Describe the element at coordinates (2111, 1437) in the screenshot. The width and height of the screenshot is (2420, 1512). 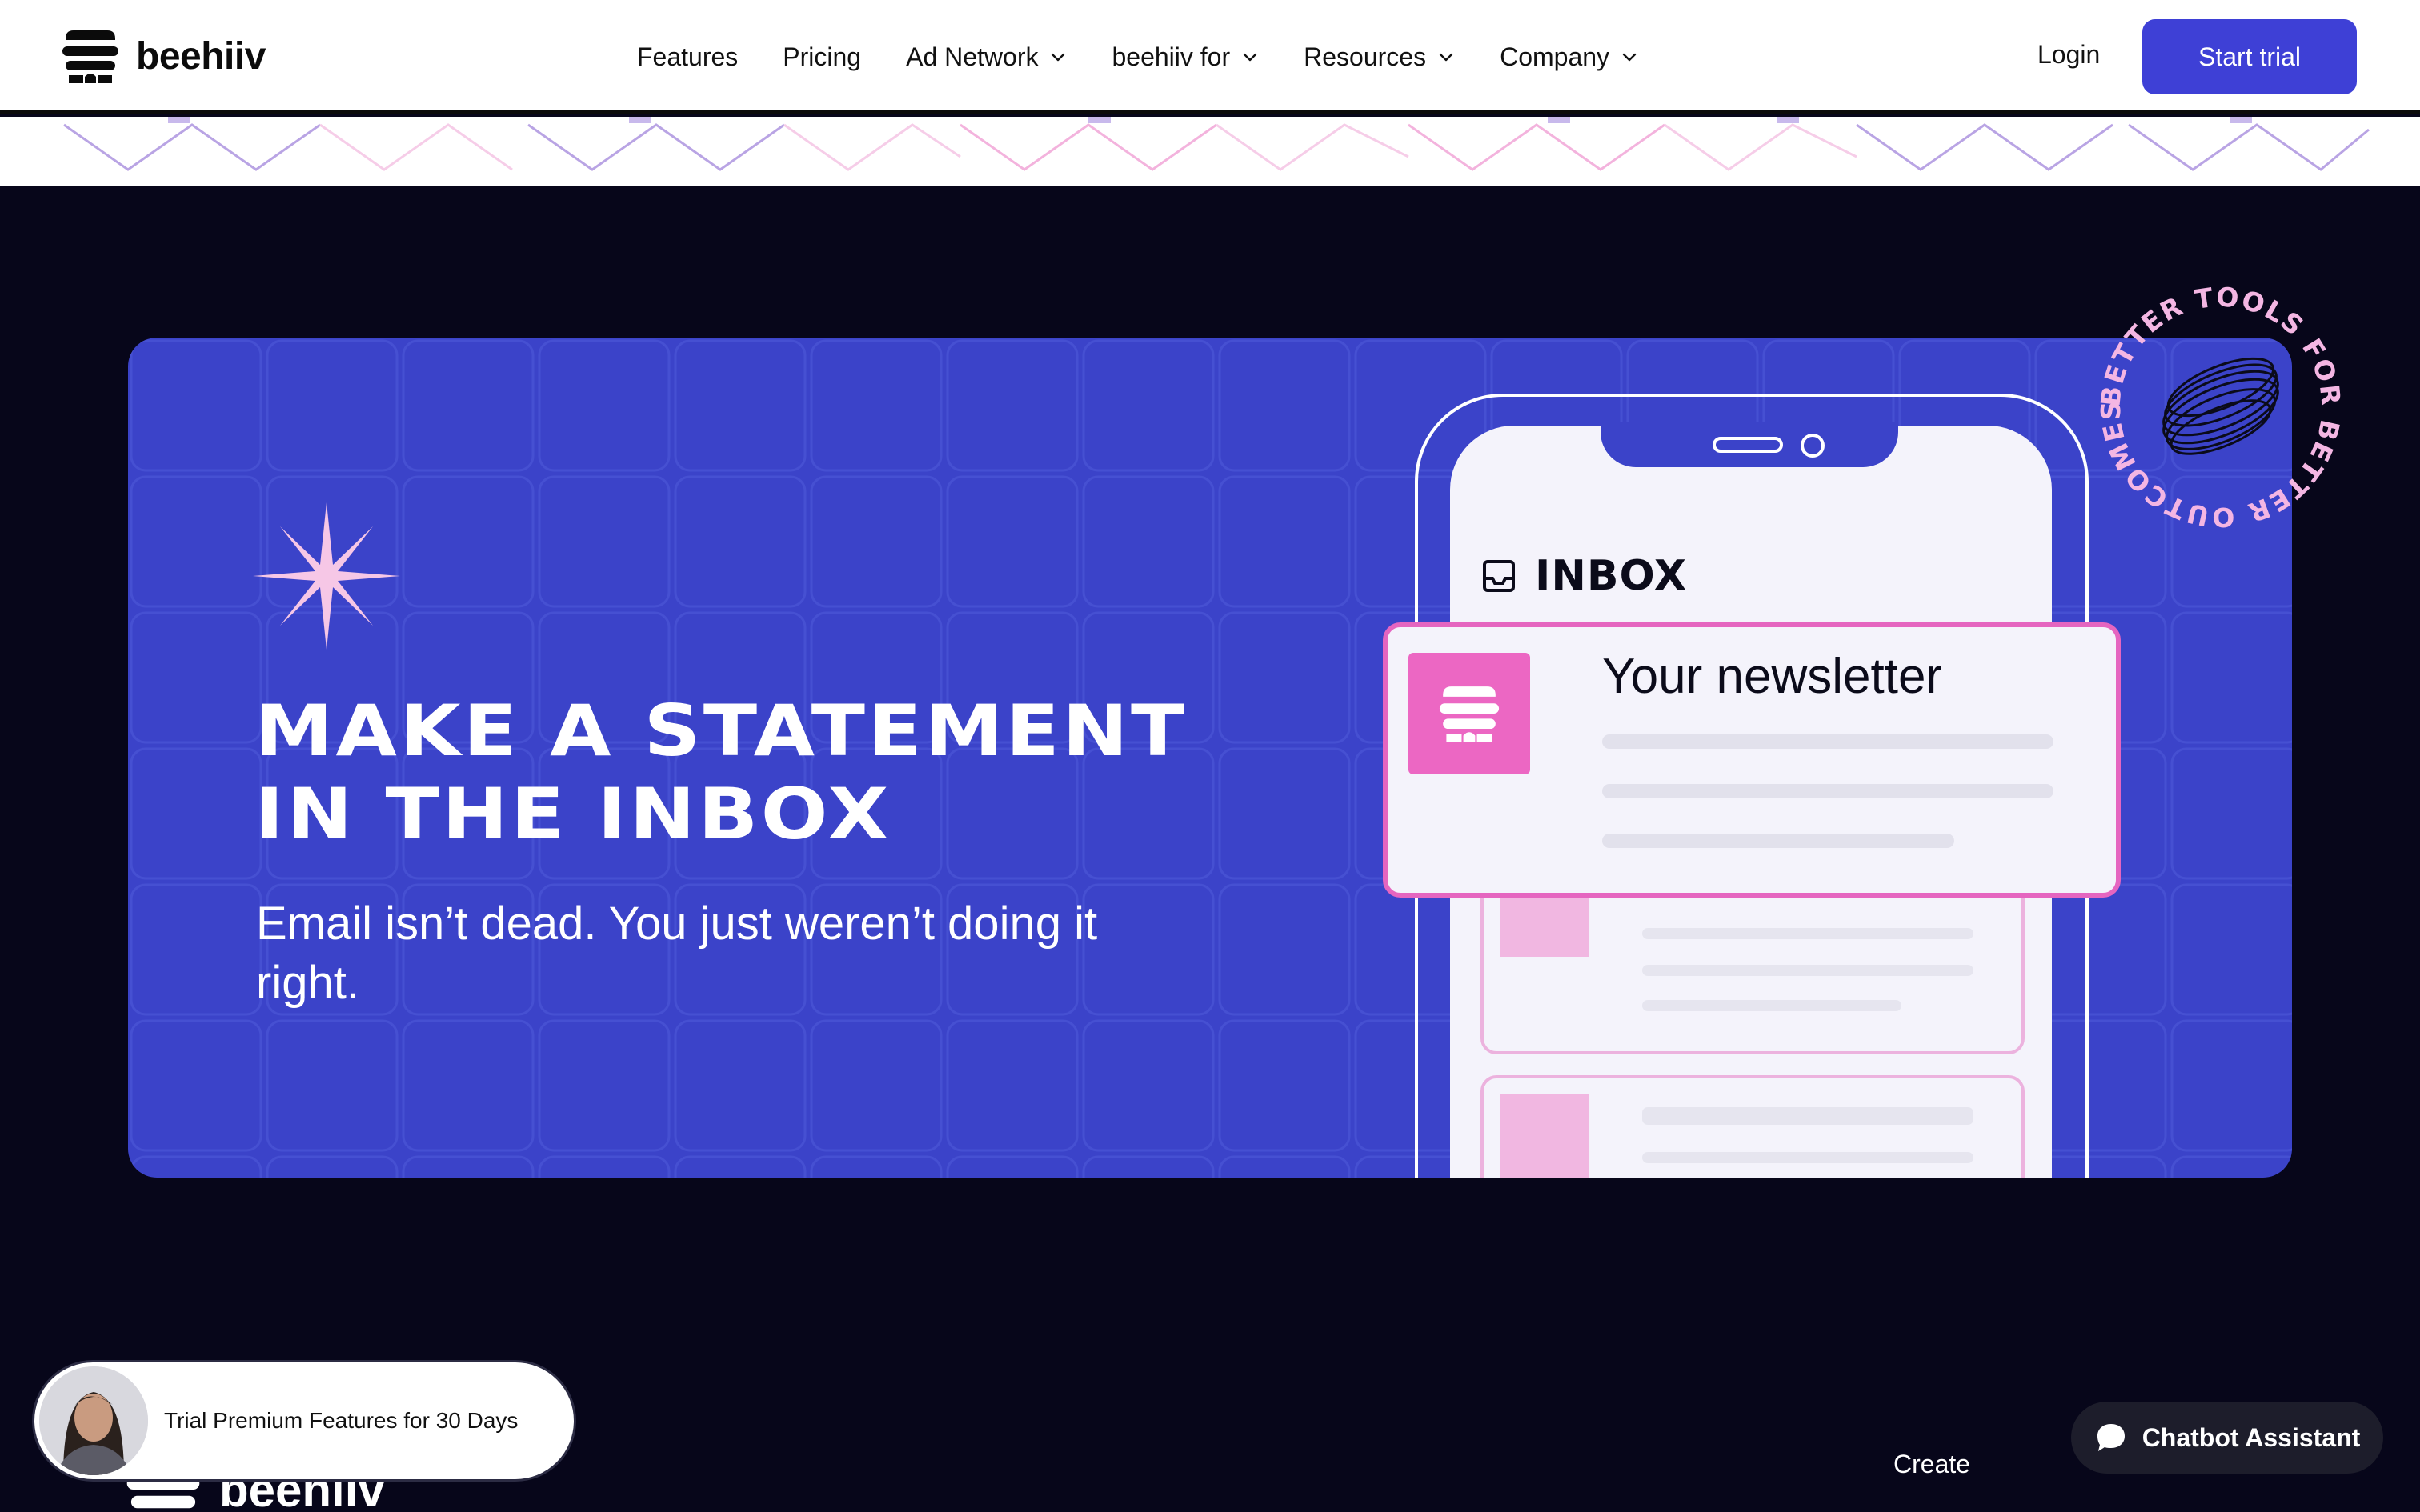
I see `chat-bubble-icon` at that location.